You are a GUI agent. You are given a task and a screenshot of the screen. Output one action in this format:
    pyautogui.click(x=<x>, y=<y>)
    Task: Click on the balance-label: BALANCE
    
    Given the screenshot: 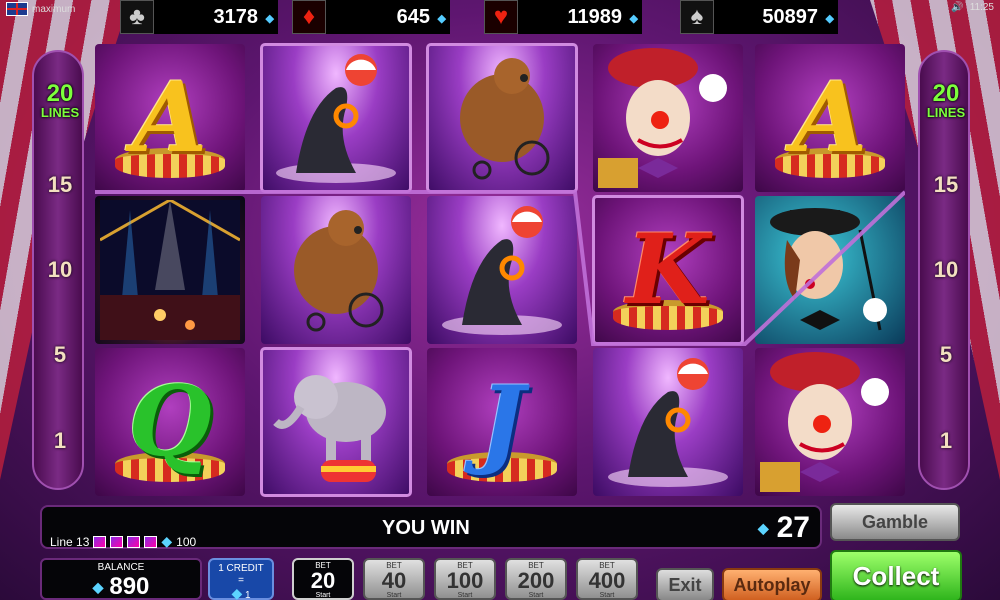 What is the action you would take?
    pyautogui.click(x=121, y=567)
    